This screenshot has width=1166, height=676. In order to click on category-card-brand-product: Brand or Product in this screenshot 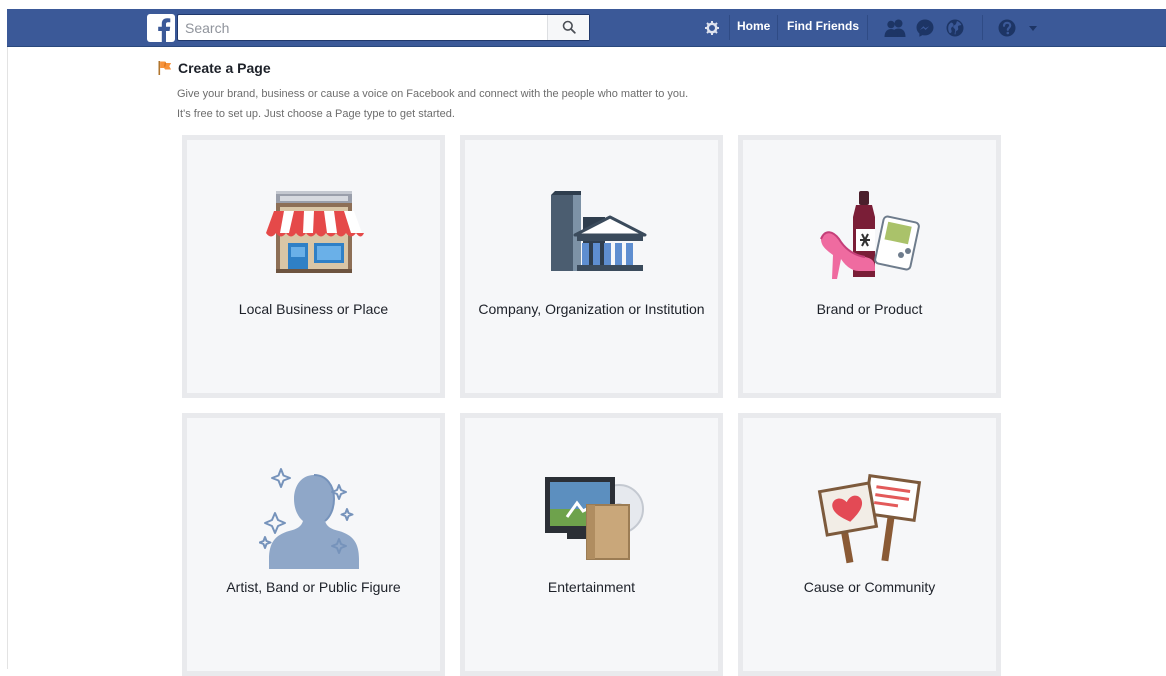, I will do `click(869, 266)`.